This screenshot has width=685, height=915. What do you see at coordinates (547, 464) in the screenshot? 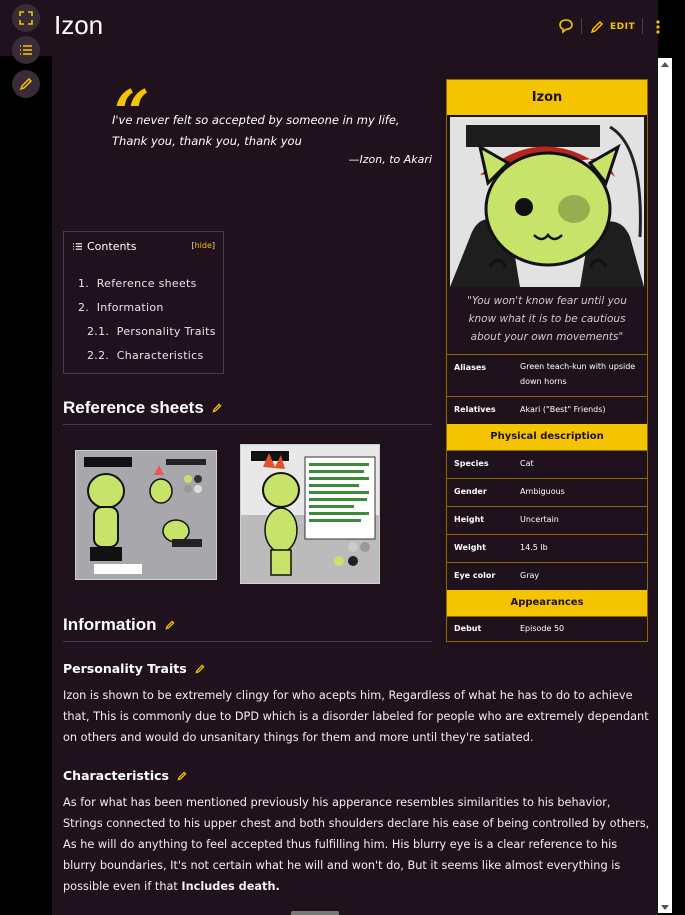
I see `infobox-row-species: Species Cat` at bounding box center [547, 464].